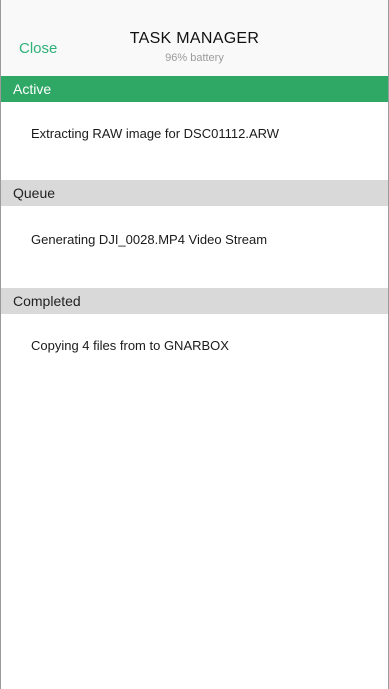 The image size is (389, 689). I want to click on header-bar: Close TASK MANAGER 96% battery, so click(194, 38).